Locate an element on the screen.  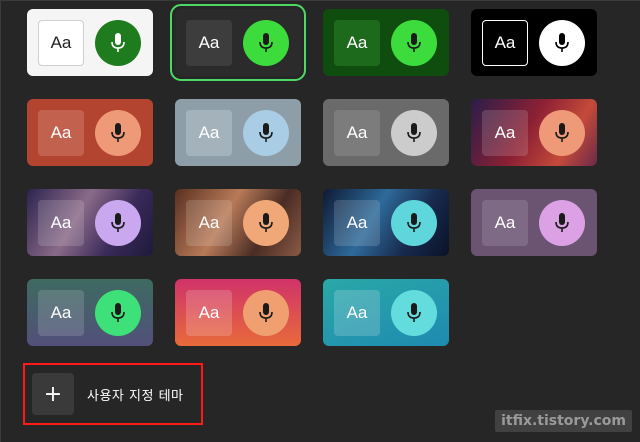
theme-tile-dark-green: Aa is located at coordinates (238, 42).